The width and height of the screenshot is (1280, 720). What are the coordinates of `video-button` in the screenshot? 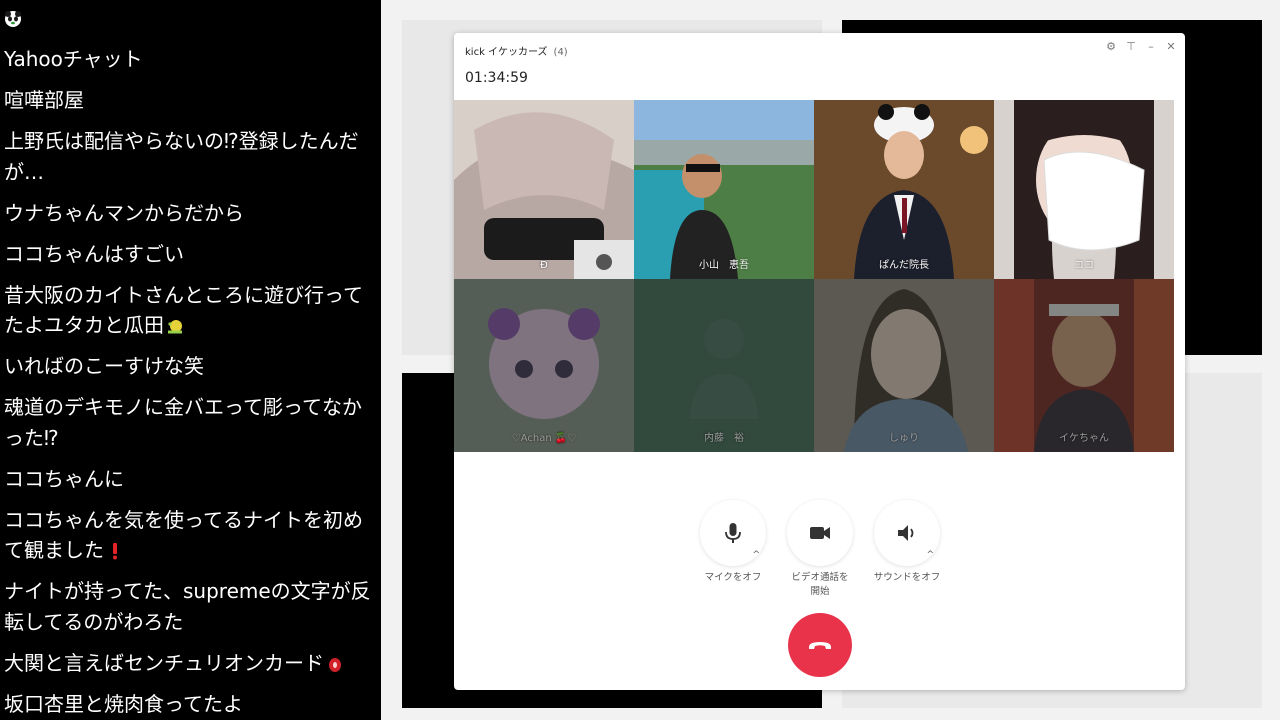 It's located at (820, 533).